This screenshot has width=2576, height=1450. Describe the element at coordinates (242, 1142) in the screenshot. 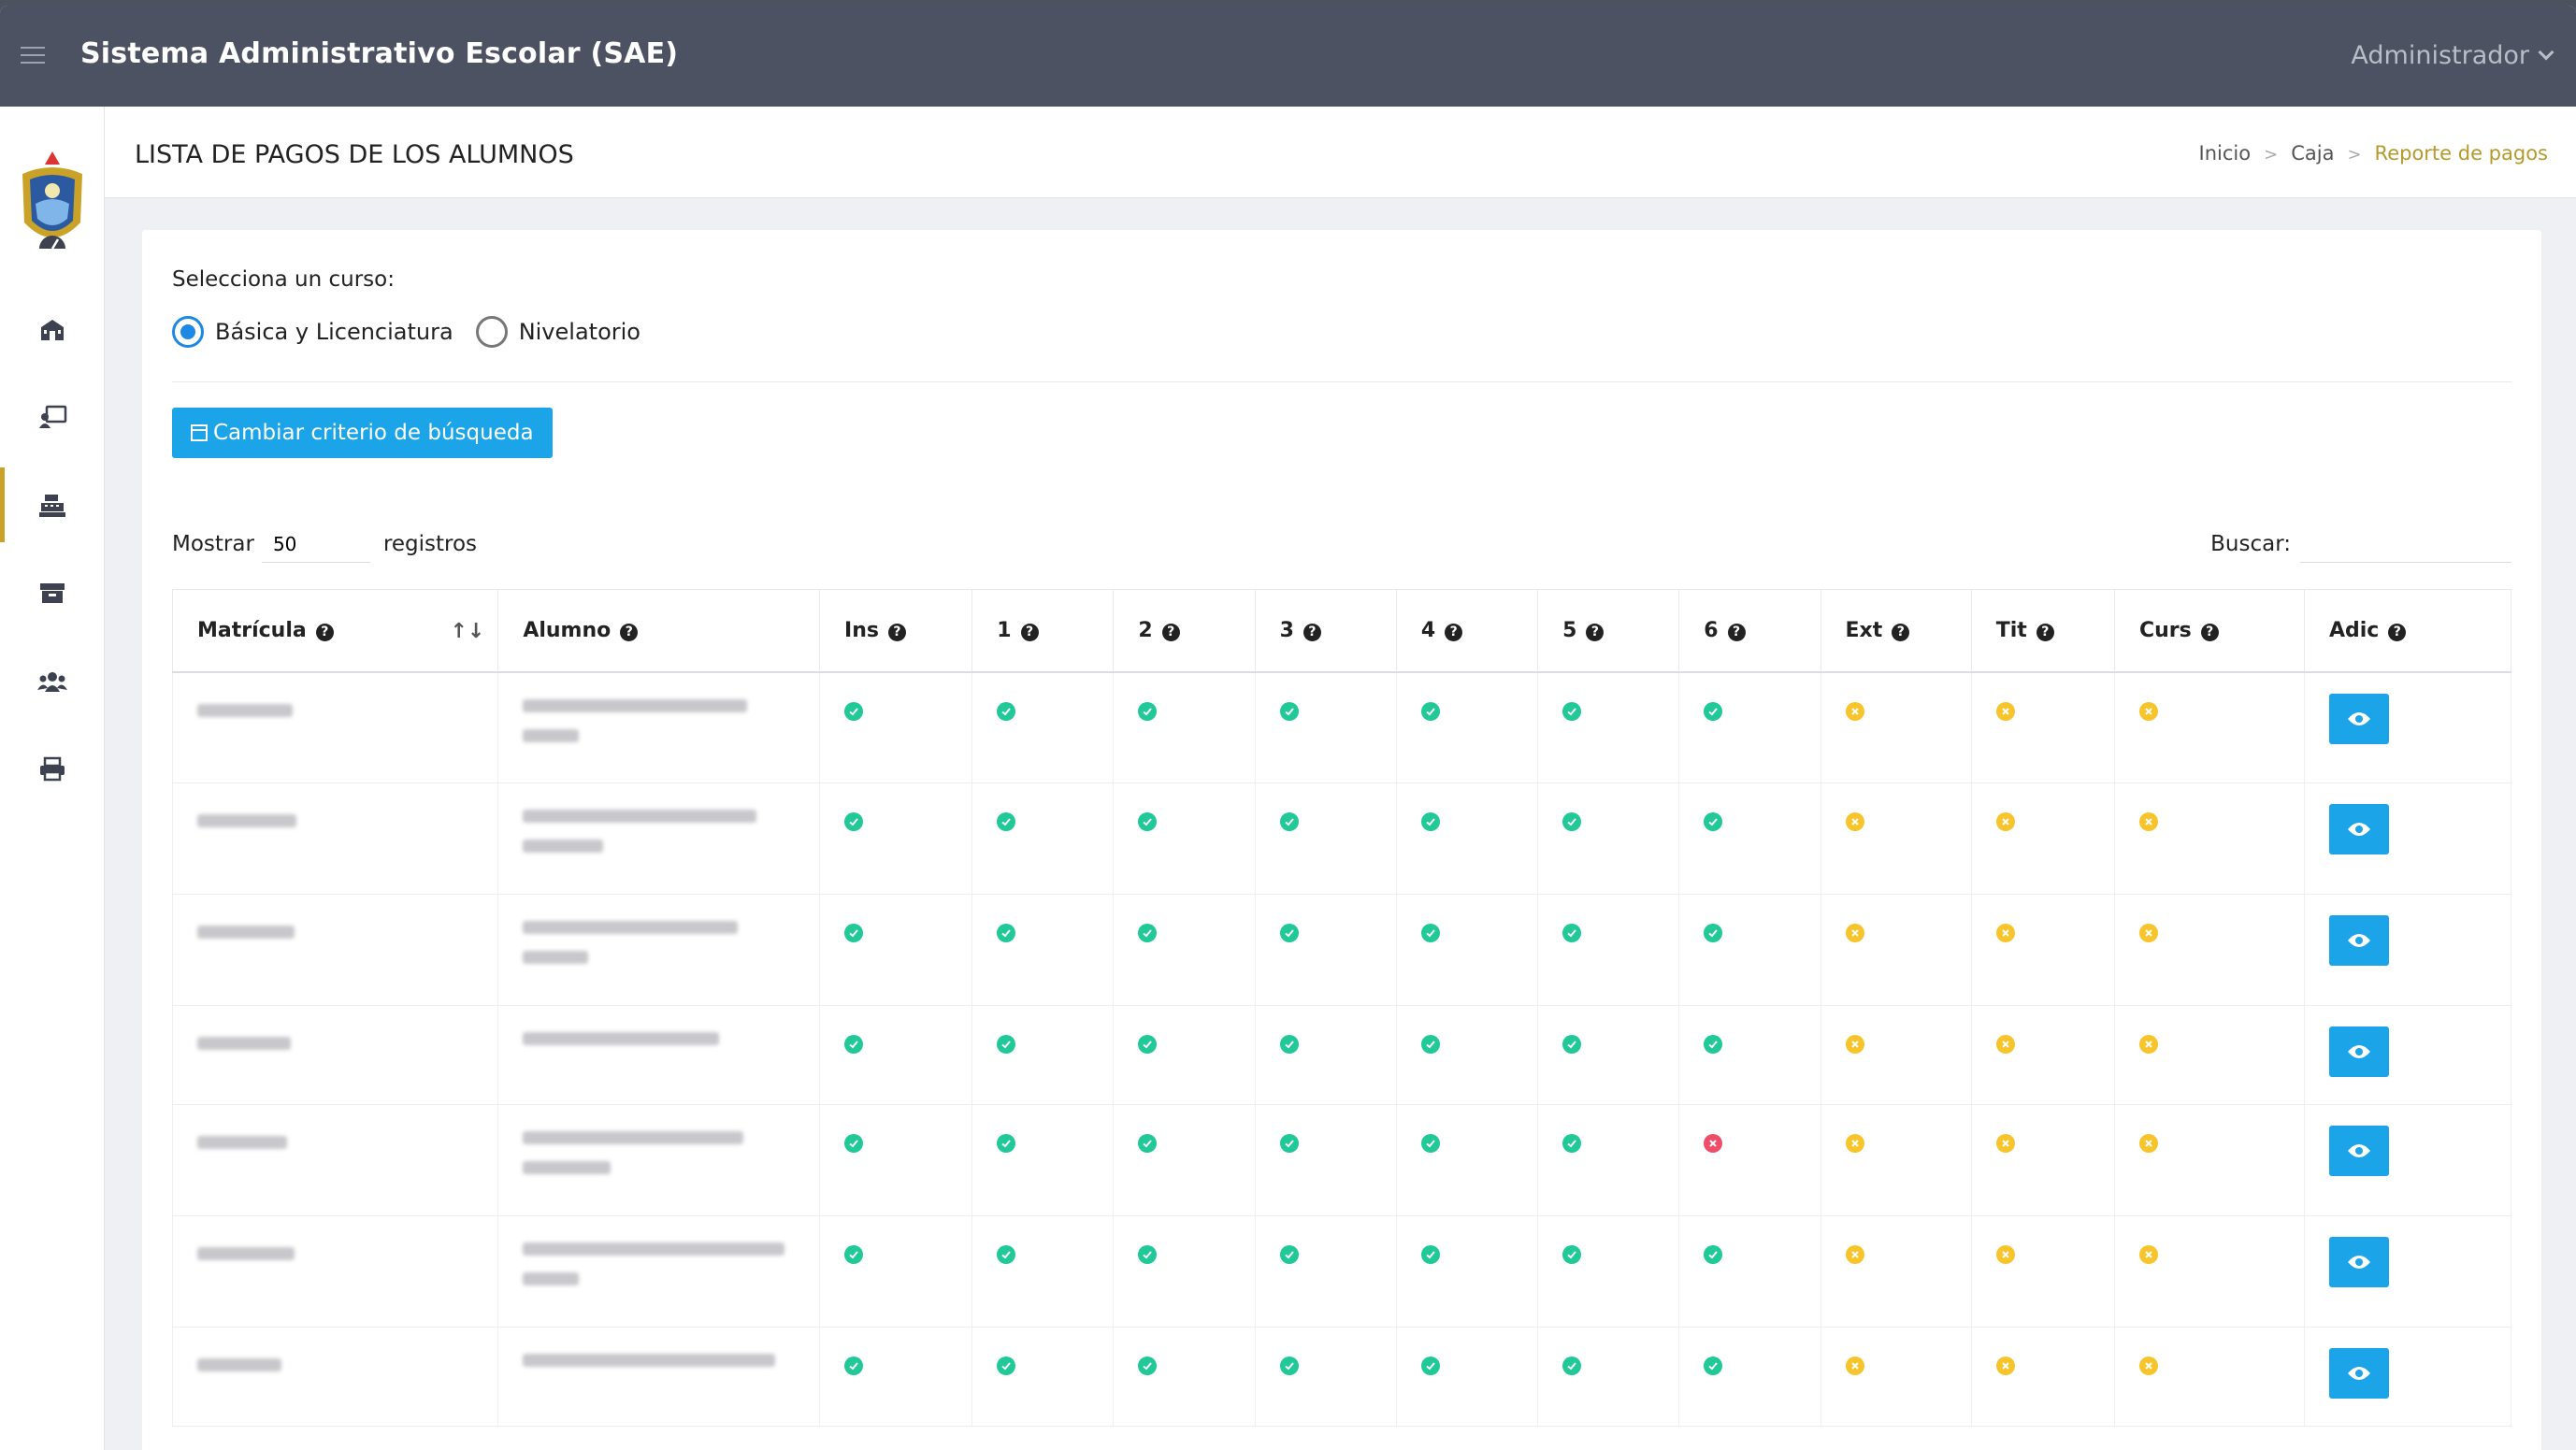

I see `redacted-matricula` at that location.